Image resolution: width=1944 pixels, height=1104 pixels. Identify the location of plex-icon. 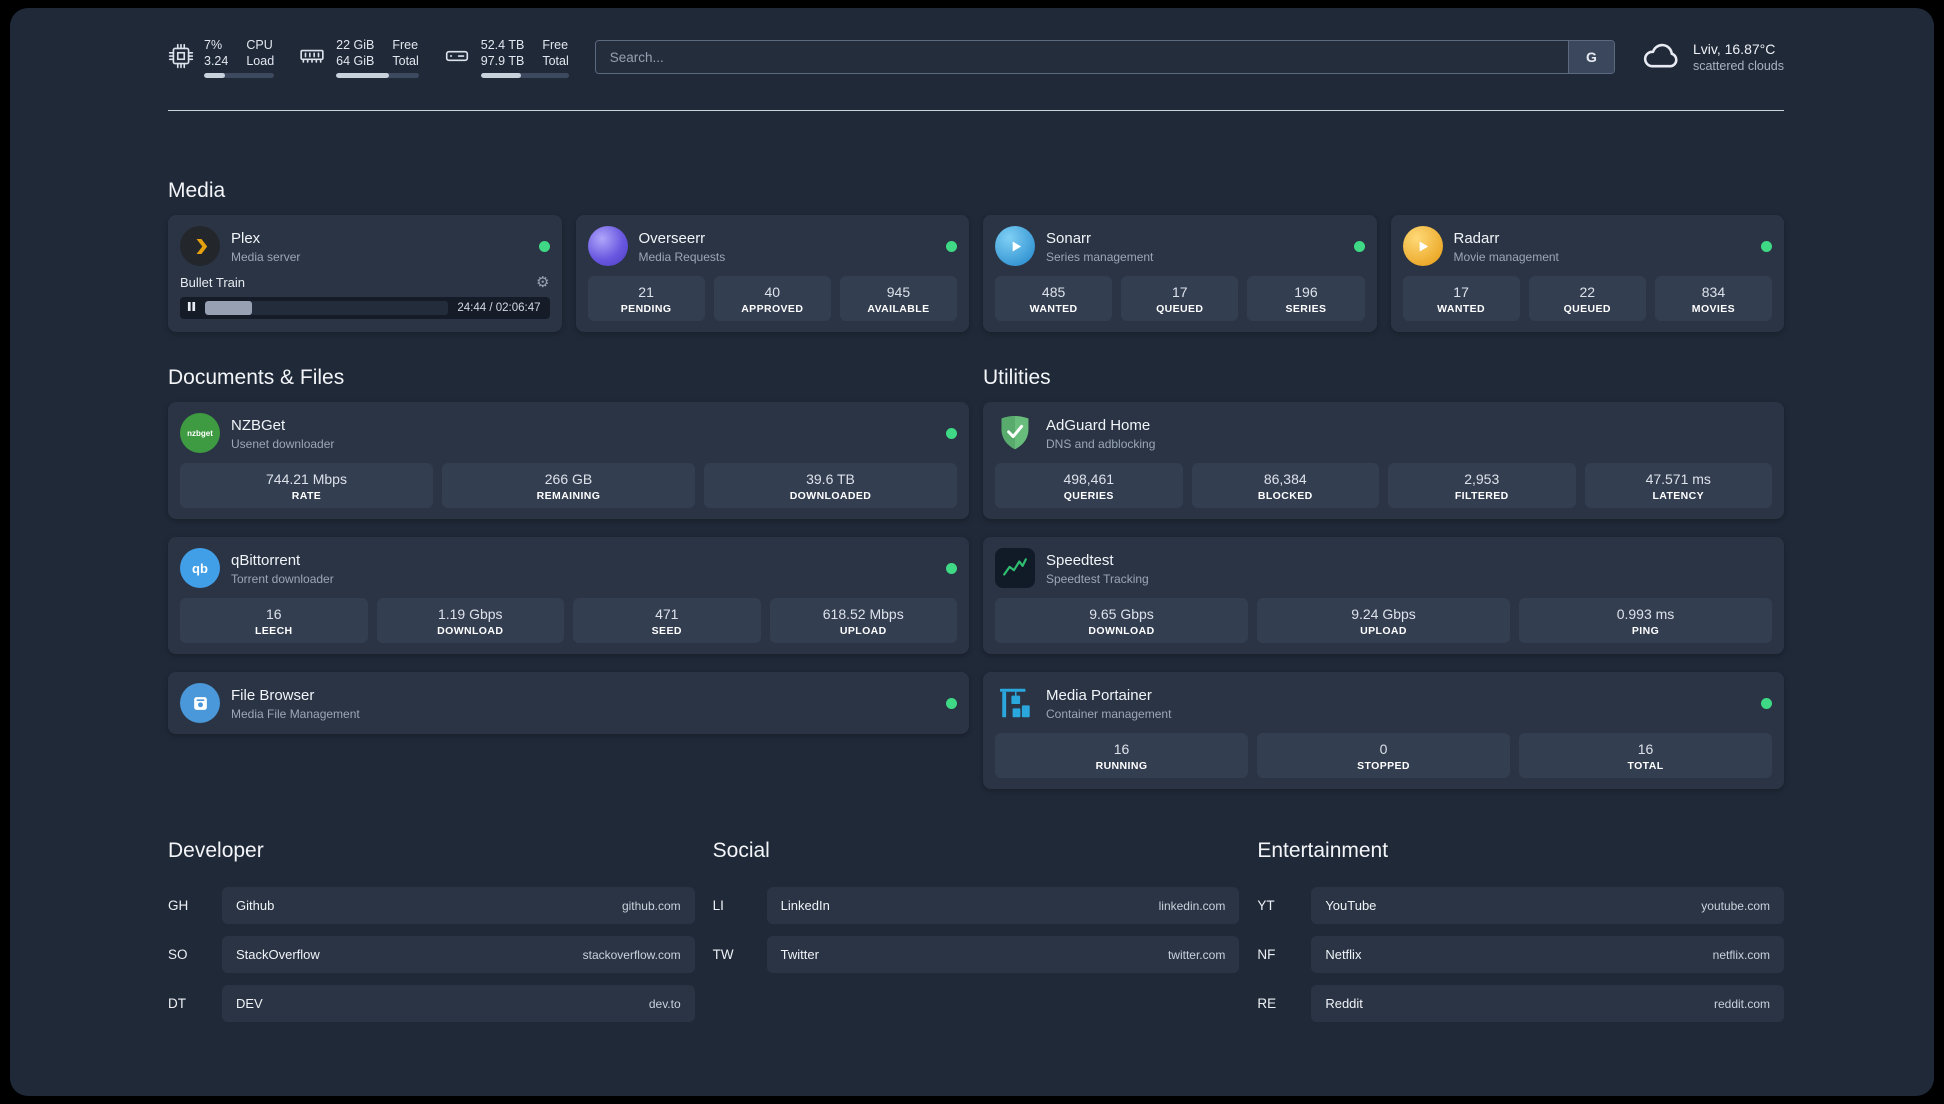
(200, 246).